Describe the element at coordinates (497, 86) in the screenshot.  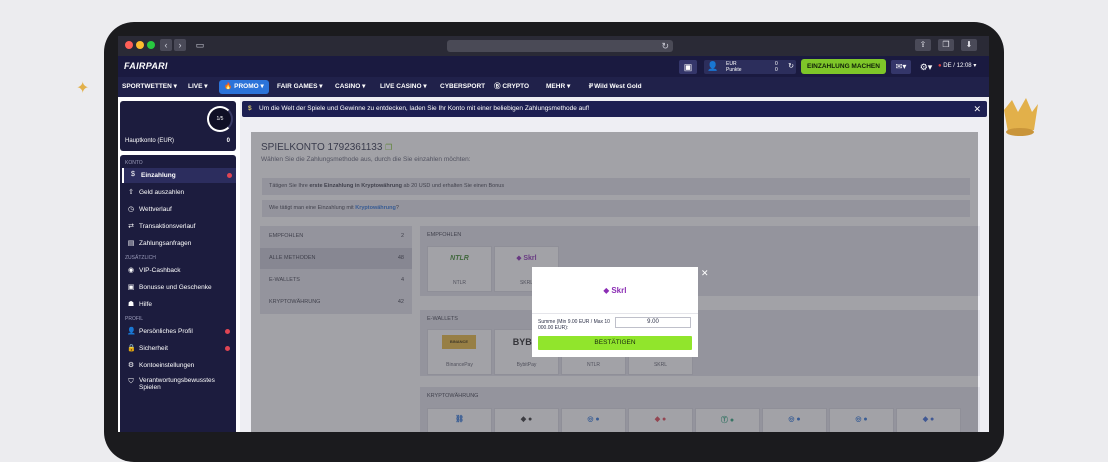
I see `bitcoin-icon: Ⓑ` at that location.